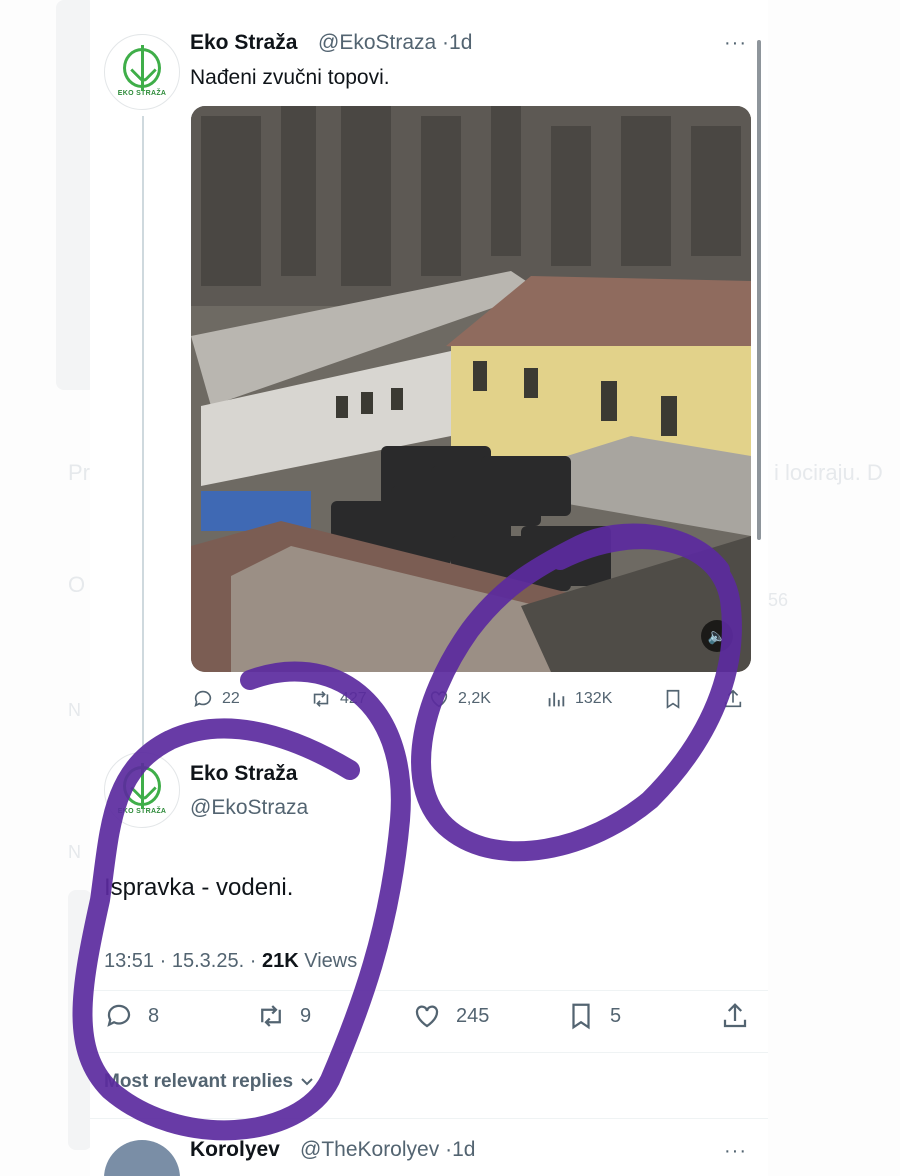 The height and width of the screenshot is (1176, 900). What do you see at coordinates (77, 584) in the screenshot?
I see `background-text: O` at bounding box center [77, 584].